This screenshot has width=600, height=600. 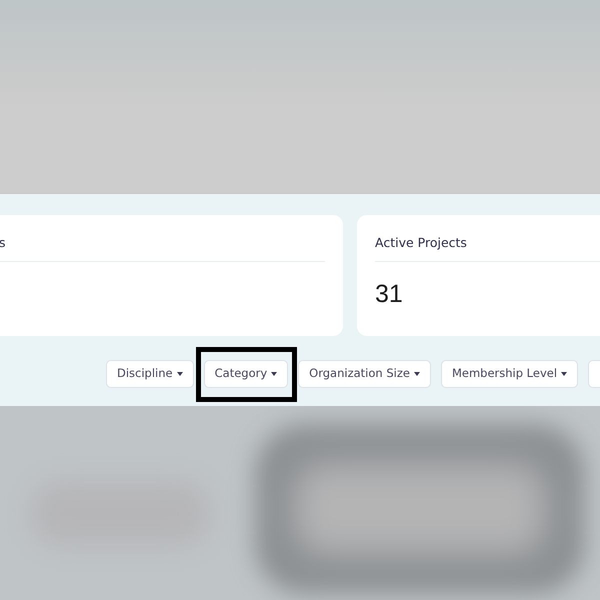 I want to click on card-value: 31, so click(x=389, y=294).